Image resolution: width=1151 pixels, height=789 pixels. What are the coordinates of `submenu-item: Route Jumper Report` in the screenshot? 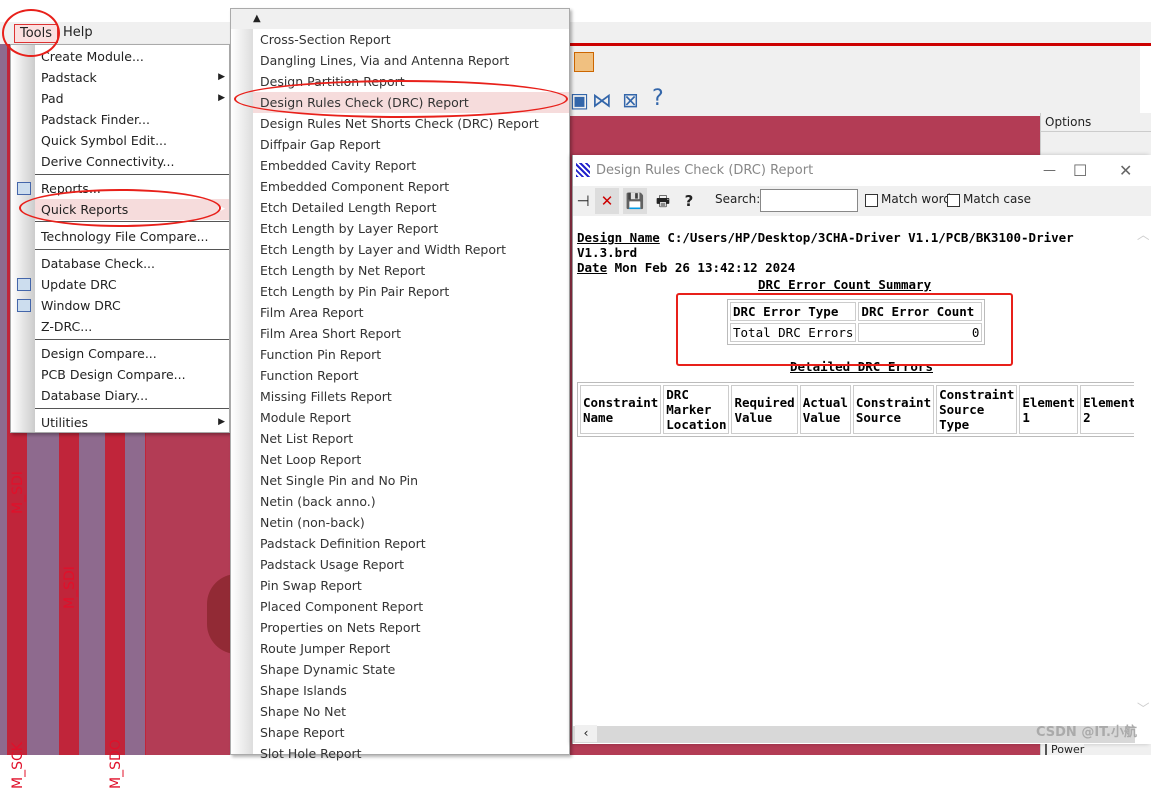 It's located at (411, 648).